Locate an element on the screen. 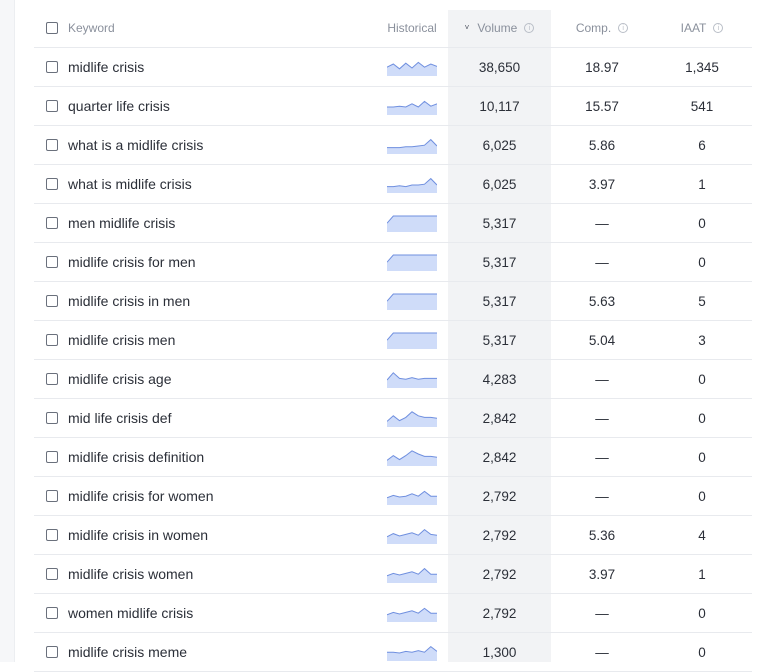  table-row: midlife crisis meme 1,300 — 0 is located at coordinates (393, 652).